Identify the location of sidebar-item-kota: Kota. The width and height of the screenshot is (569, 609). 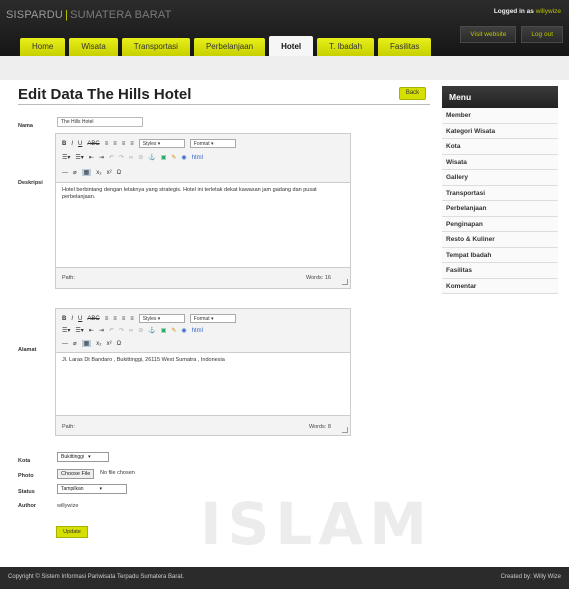
(500, 147).